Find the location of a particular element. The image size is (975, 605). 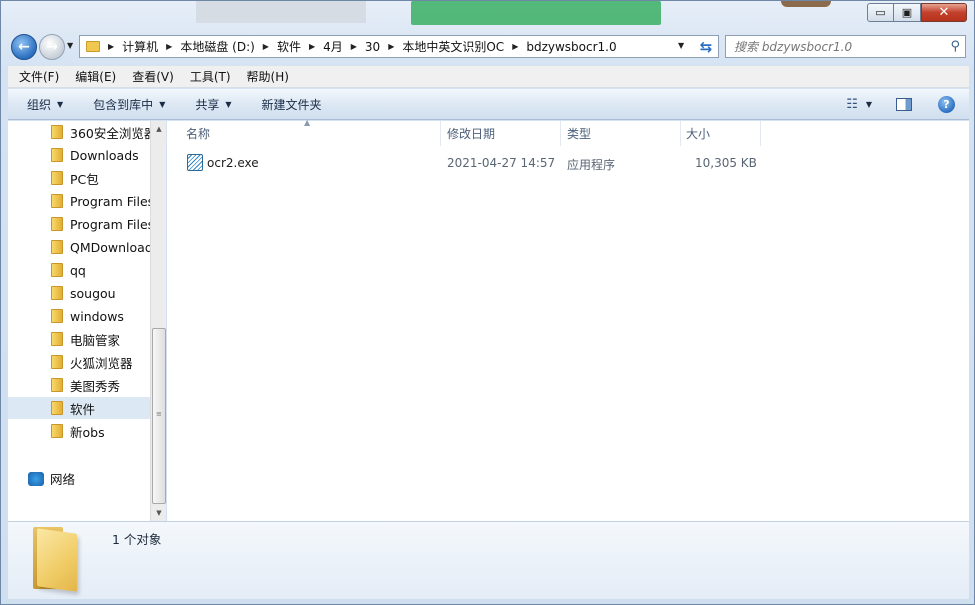

sidebar-item-windows: windows is located at coordinates (79, 316).